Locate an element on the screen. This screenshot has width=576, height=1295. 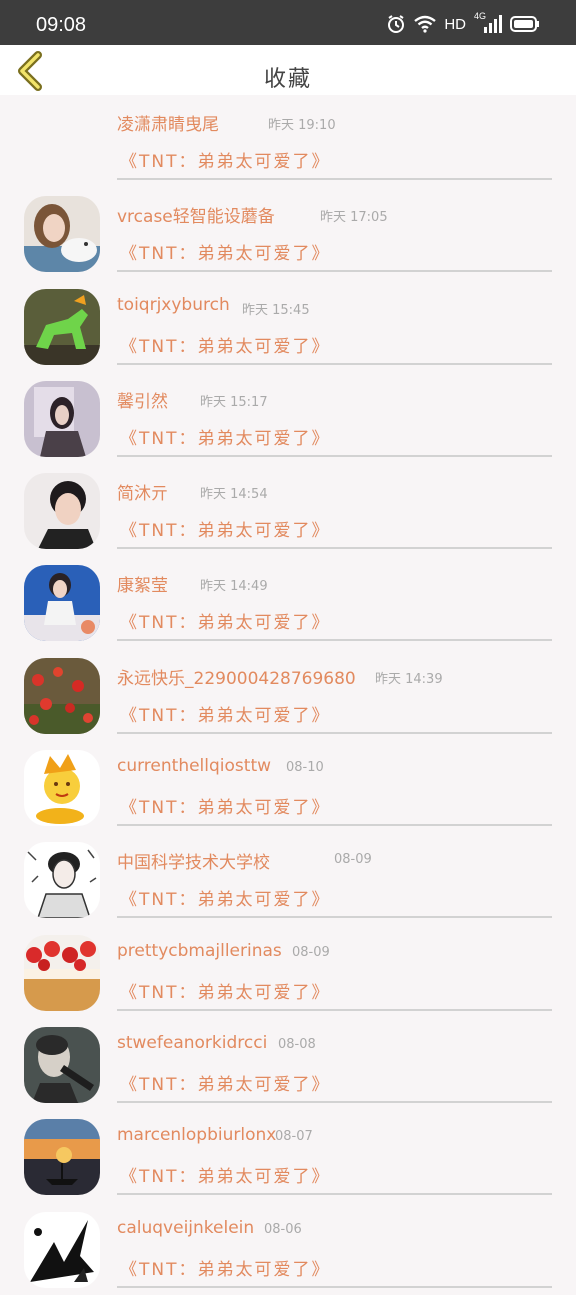
timestamp: 昨天 14:54 is located at coordinates (234, 495).